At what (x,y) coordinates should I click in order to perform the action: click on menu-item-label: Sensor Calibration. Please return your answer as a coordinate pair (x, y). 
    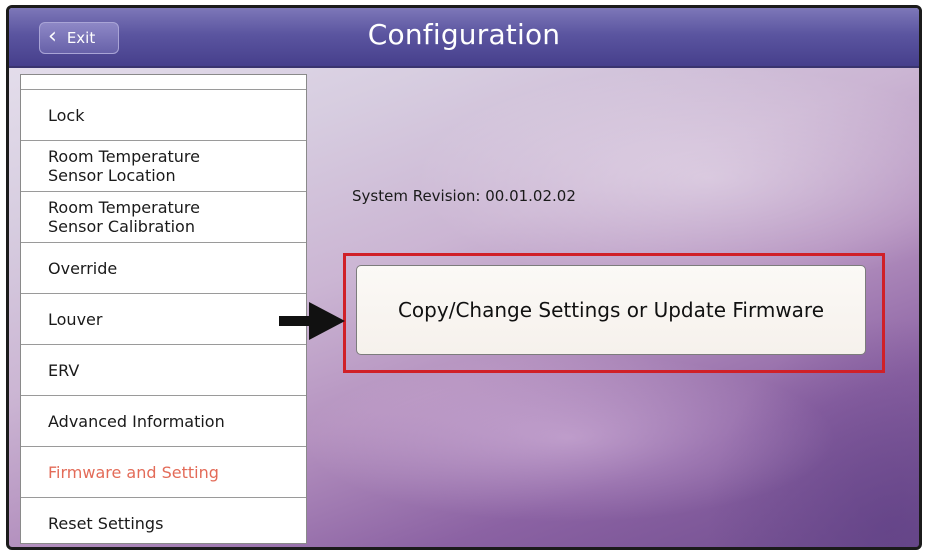
    Looking at the image, I should click on (121, 226).